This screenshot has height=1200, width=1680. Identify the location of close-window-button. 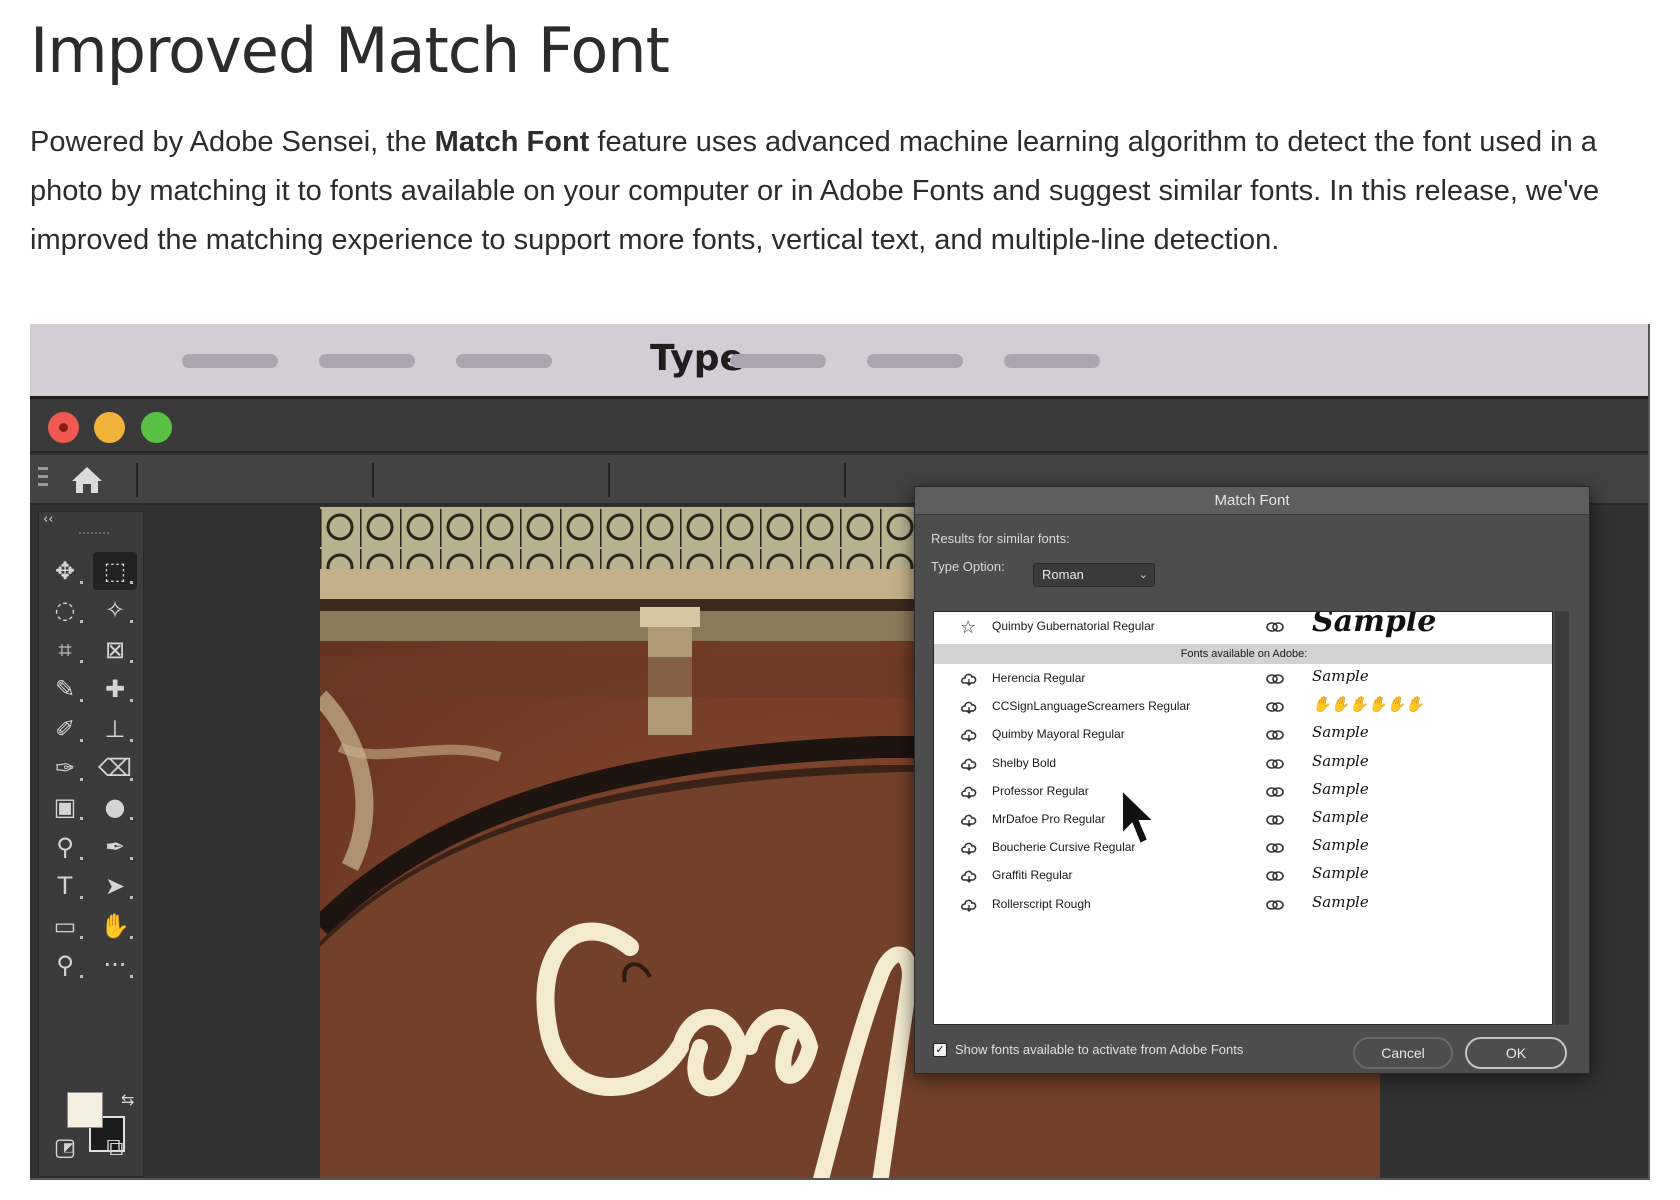
(63, 427).